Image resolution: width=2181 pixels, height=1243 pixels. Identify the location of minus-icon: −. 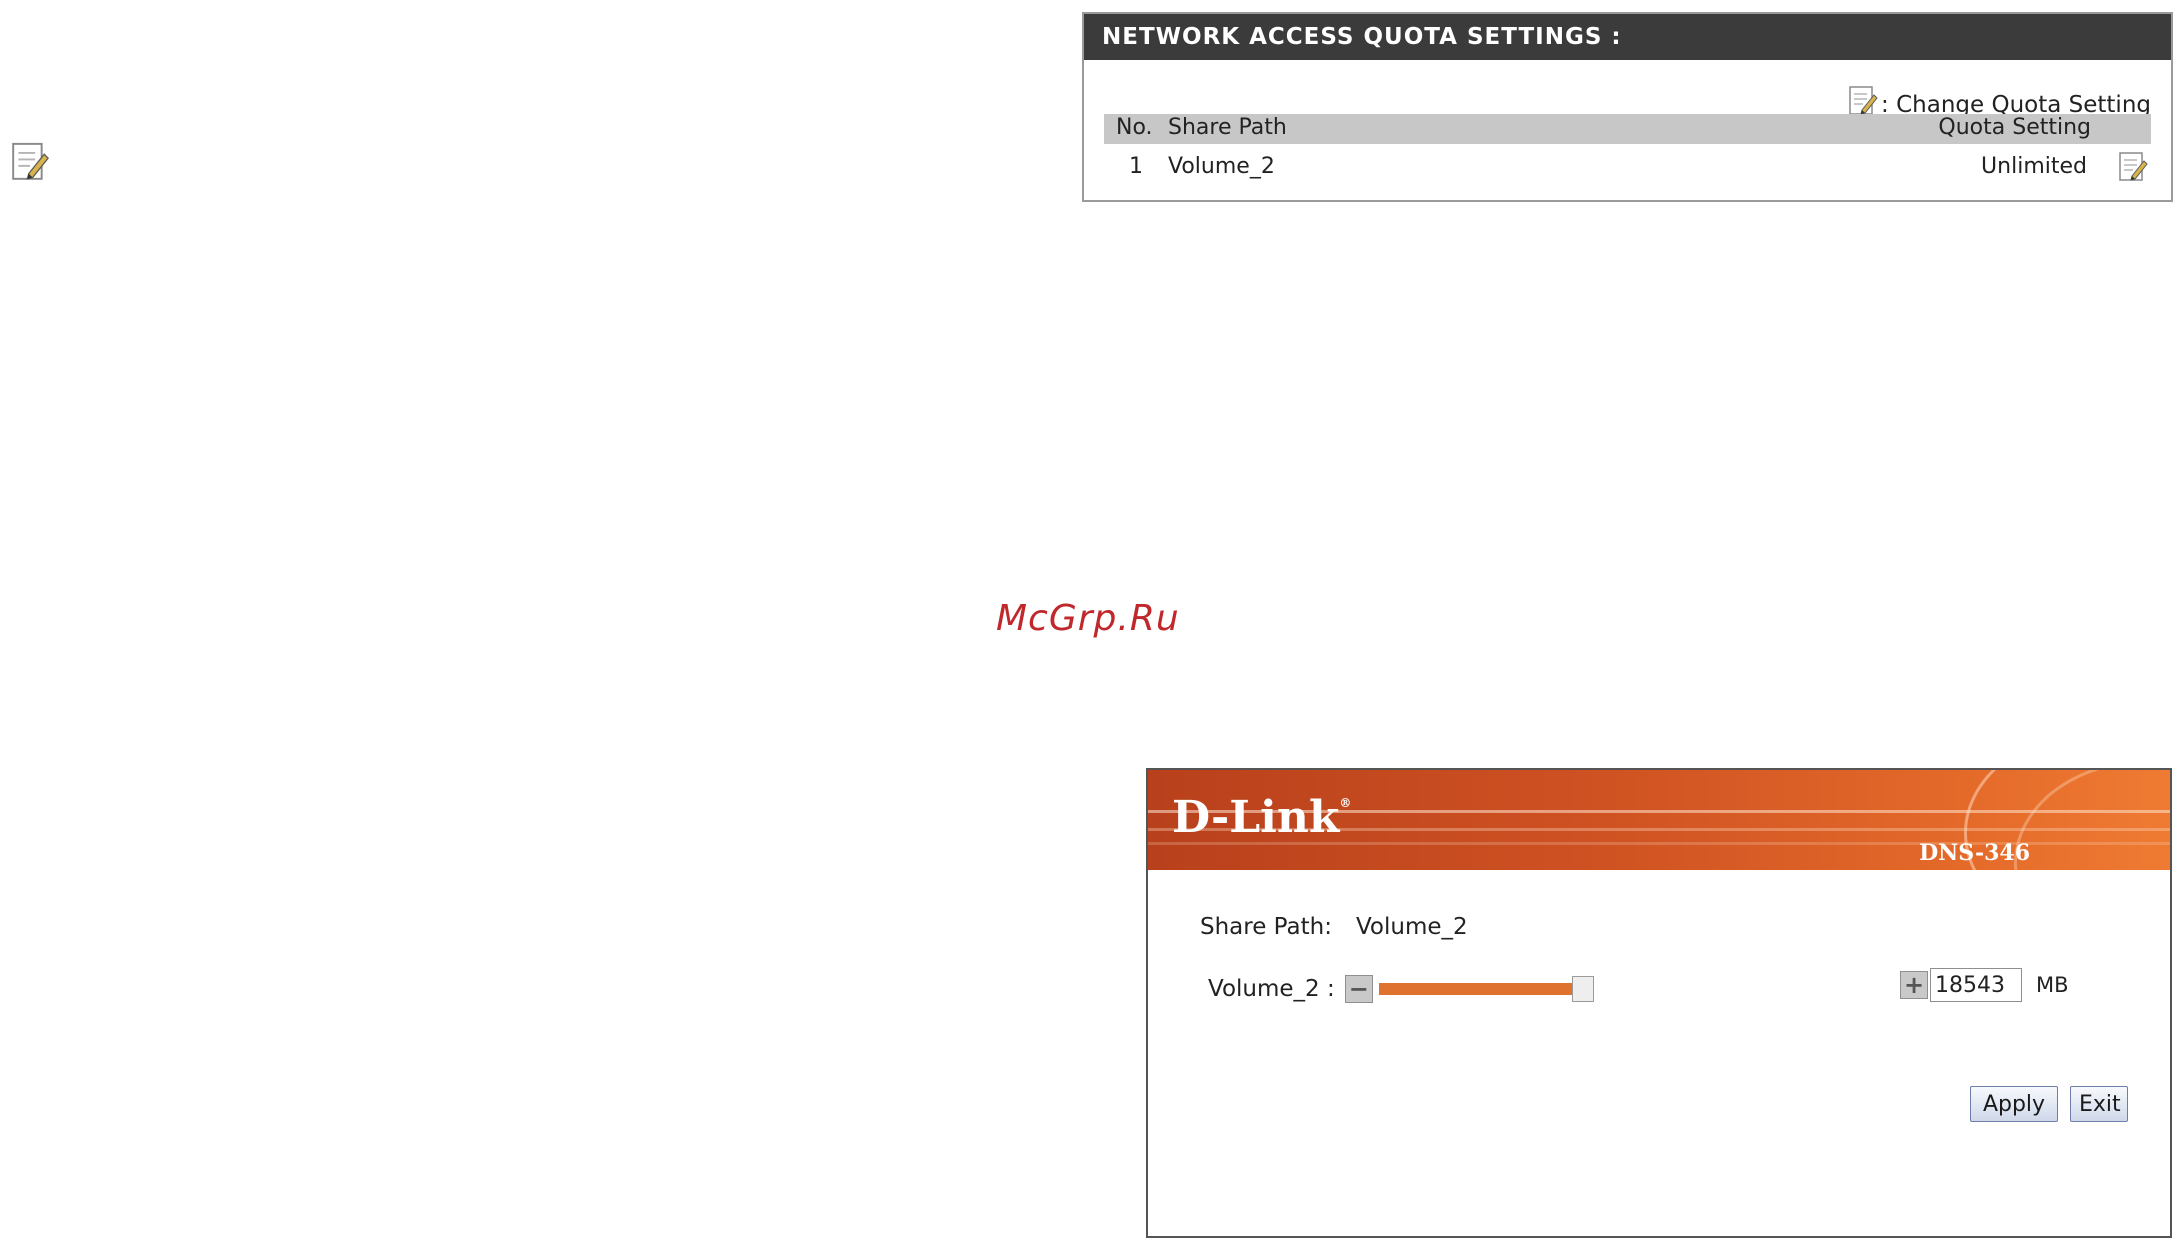
(1358, 989).